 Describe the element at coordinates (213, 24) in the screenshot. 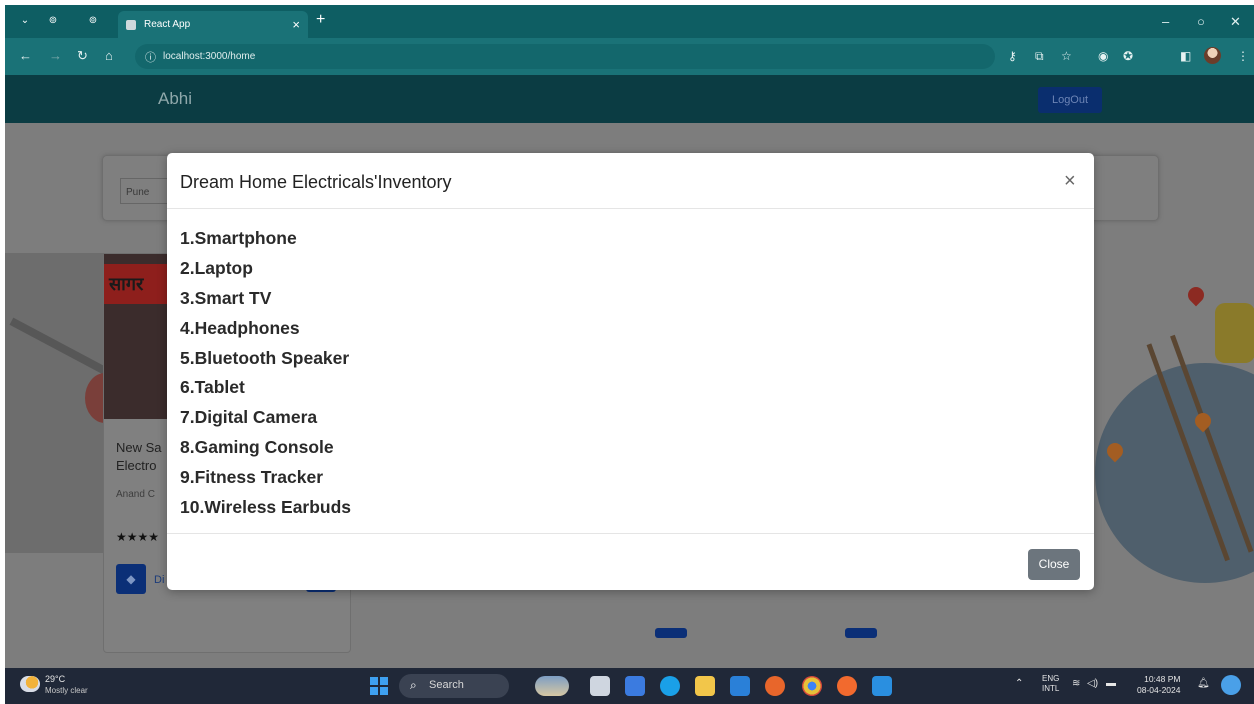

I see `tab-react-app: React App ×` at that location.